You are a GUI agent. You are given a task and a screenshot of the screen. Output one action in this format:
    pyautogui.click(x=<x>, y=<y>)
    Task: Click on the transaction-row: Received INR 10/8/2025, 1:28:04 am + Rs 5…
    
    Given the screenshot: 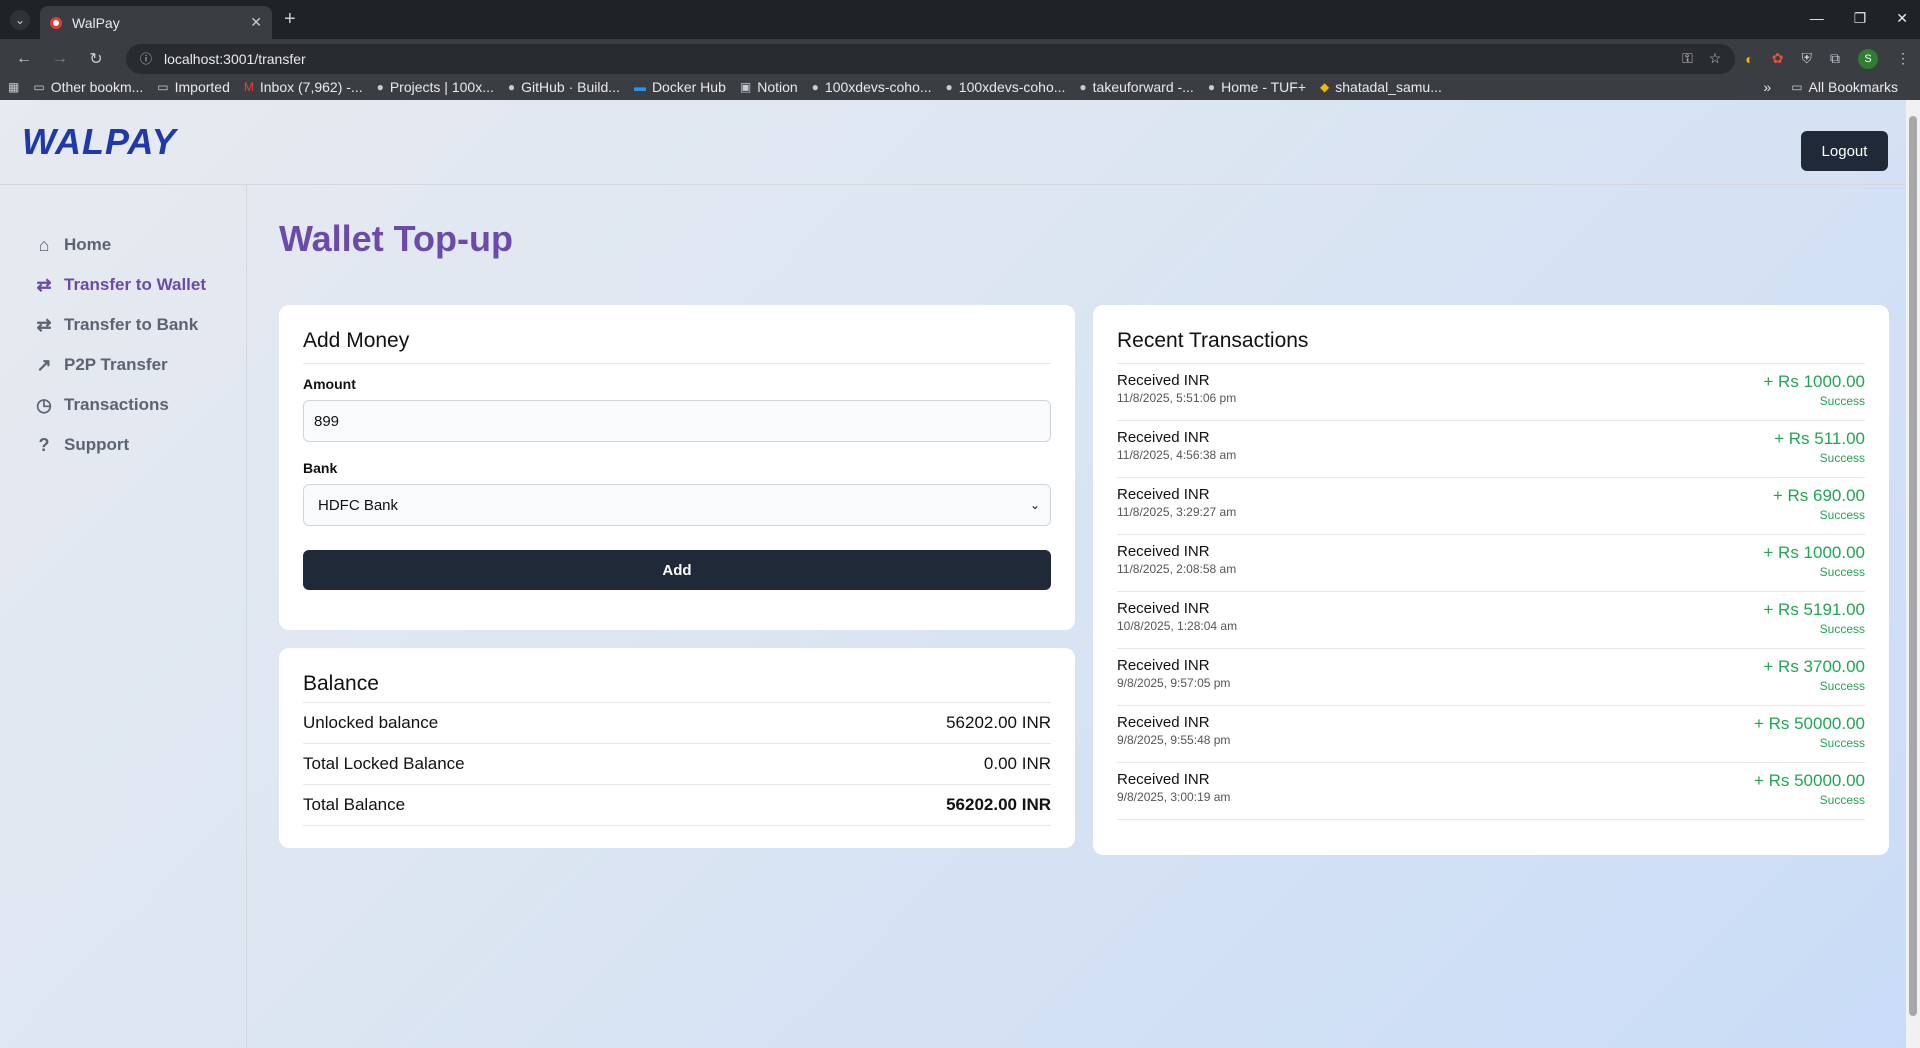 What is the action you would take?
    pyautogui.click(x=1491, y=620)
    